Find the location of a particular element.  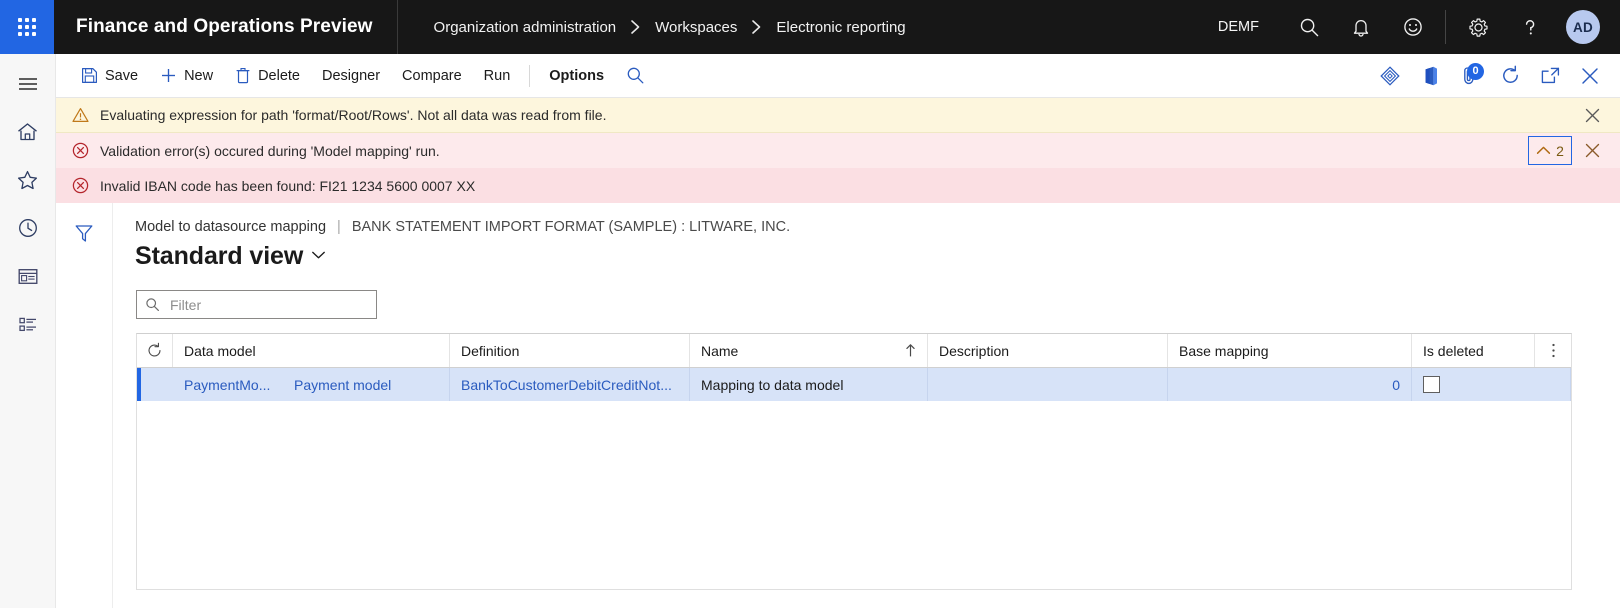

open-in-new-window-icon is located at coordinates (1550, 76).